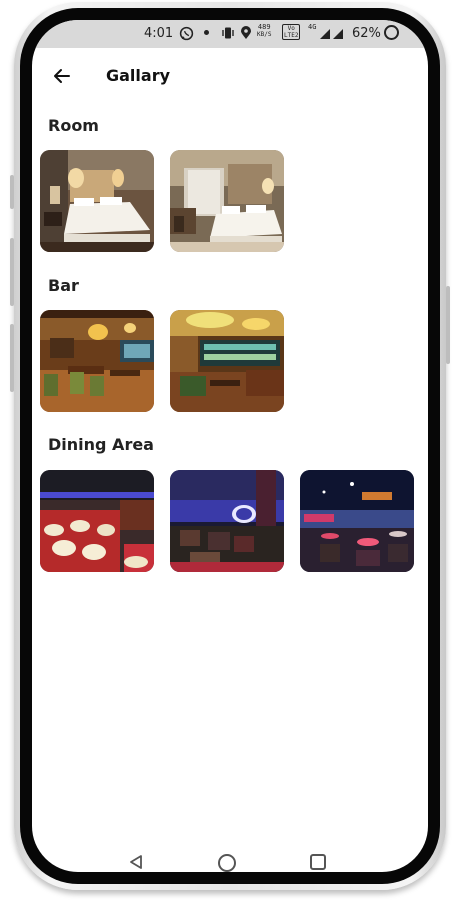  Describe the element at coordinates (333, 35) in the screenshot. I see `signal-icon` at that location.